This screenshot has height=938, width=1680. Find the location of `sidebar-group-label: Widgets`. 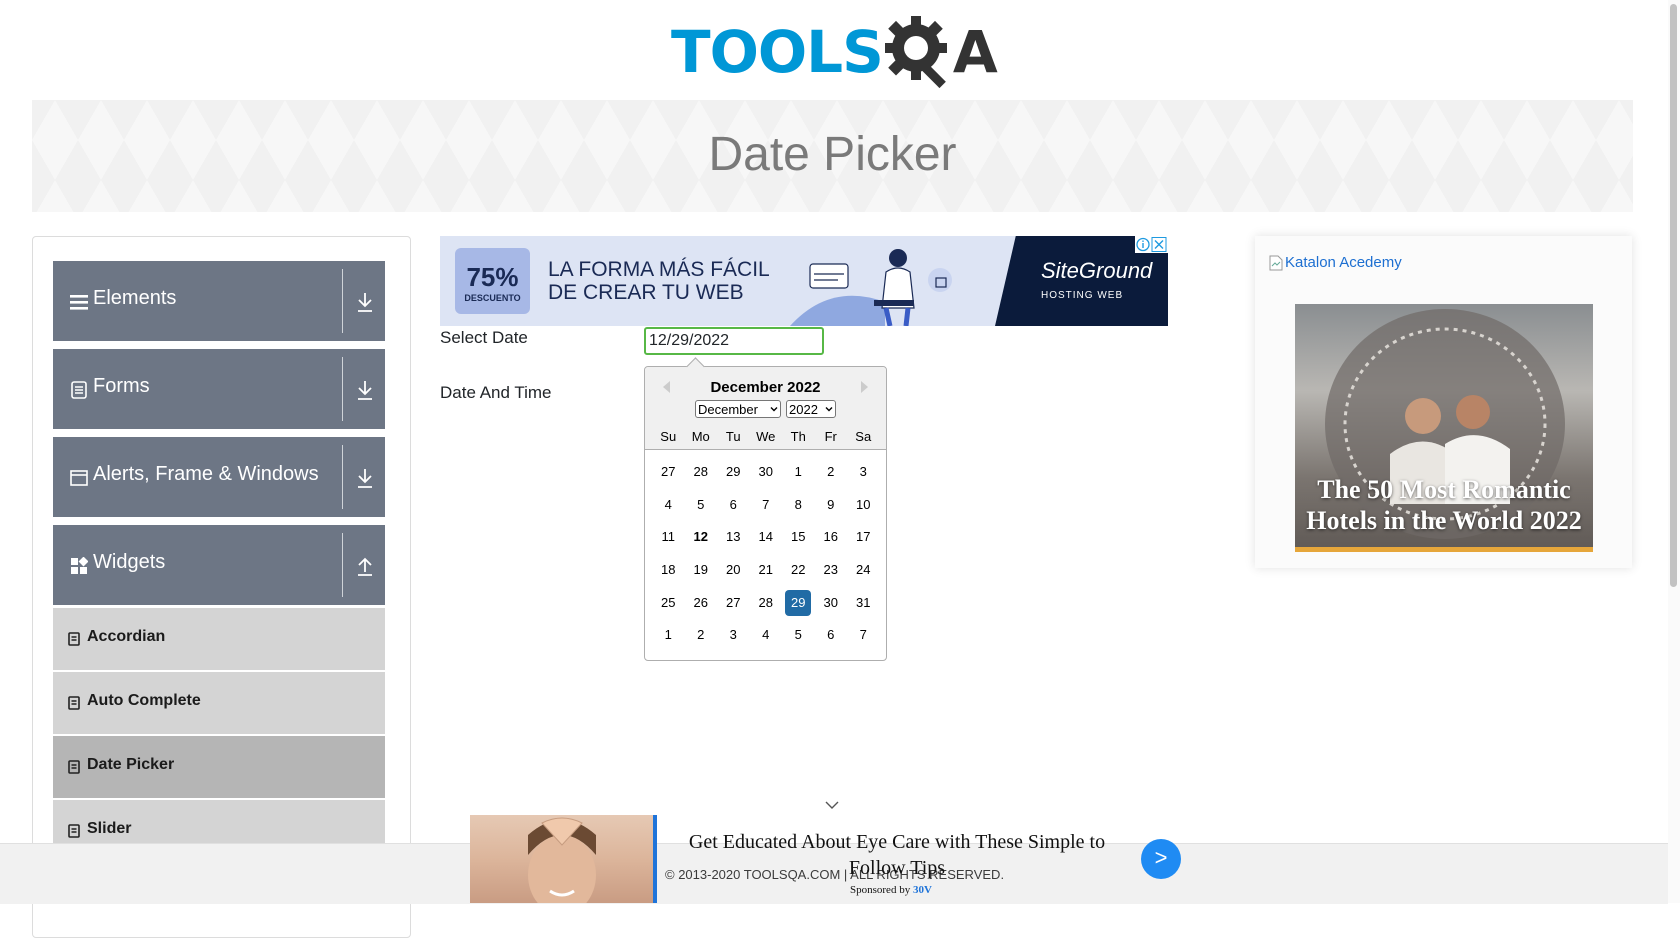

sidebar-group-label: Widgets is located at coordinates (129, 562).